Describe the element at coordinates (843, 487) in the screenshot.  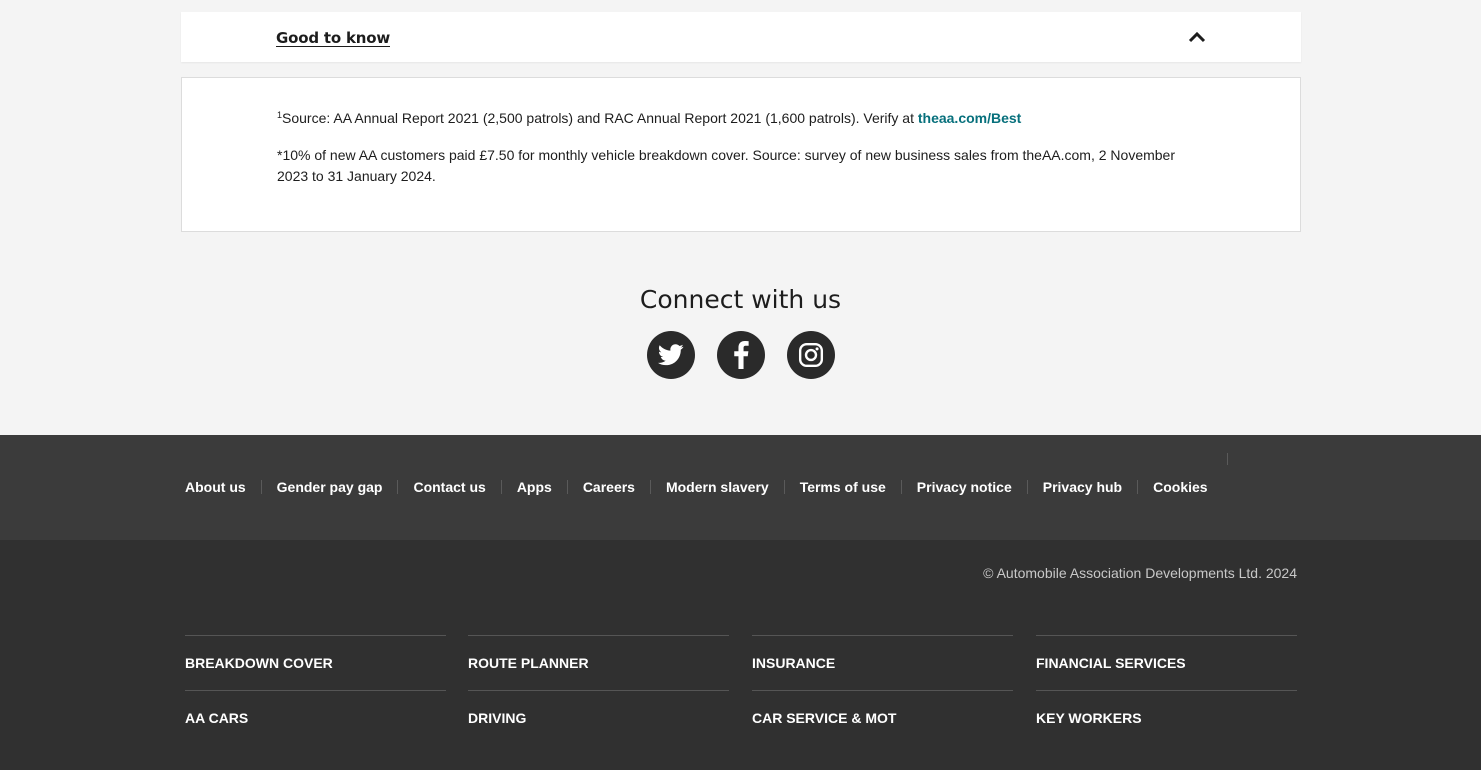
I see `footer-link-terms-of-use: Terms of use` at that location.